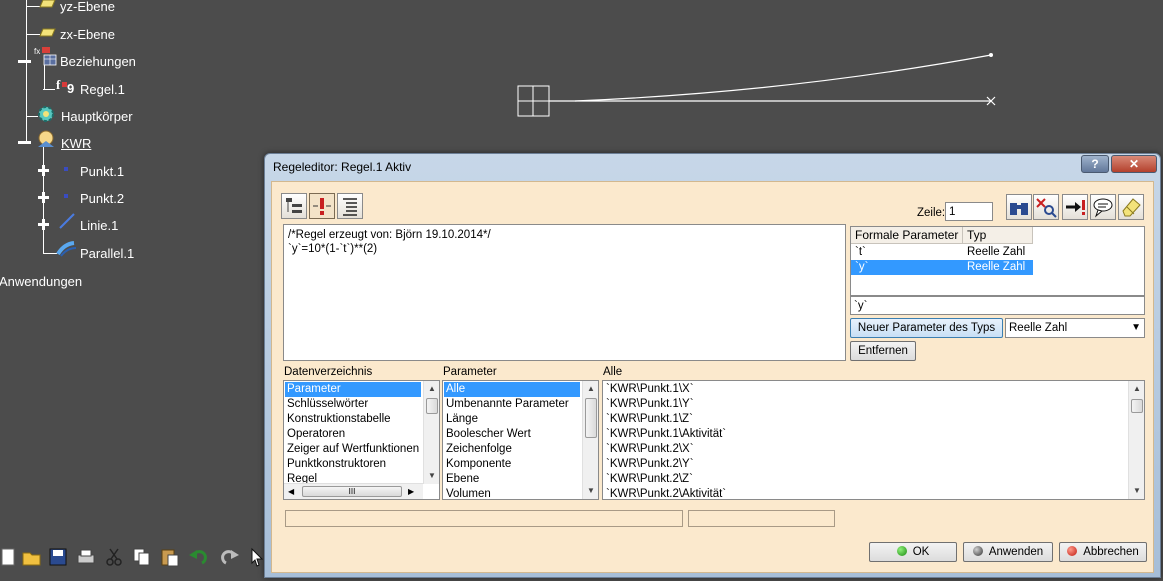 The image size is (1163, 581). Describe the element at coordinates (294, 206) in the screenshot. I see `tree-view-button` at that location.